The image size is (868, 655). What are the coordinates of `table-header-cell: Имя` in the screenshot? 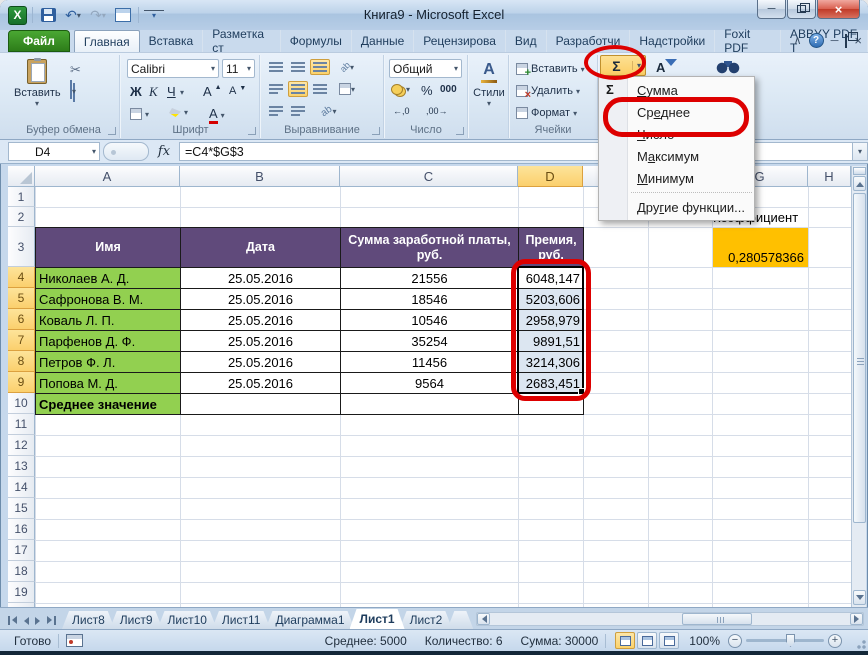 It's located at (108, 248).